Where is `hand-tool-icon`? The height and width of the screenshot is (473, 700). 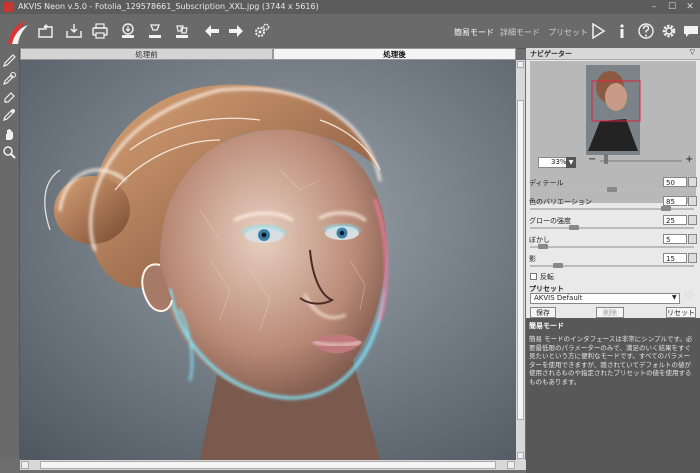 hand-tool-icon is located at coordinates (9, 134).